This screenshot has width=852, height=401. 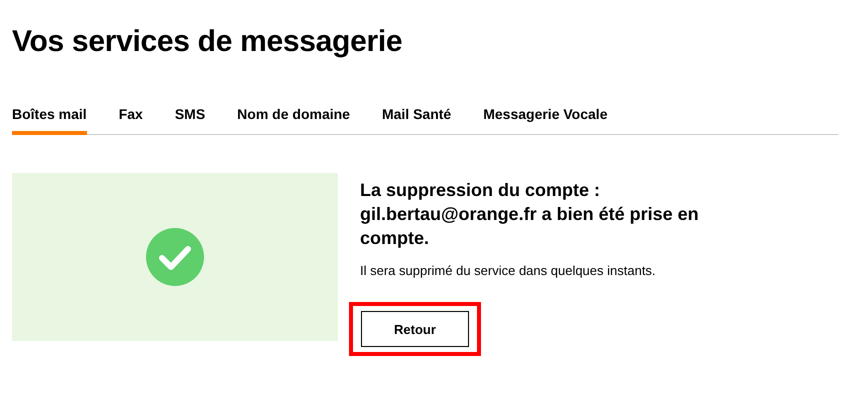 What do you see at coordinates (415, 329) in the screenshot?
I see `back-button: Retour` at bounding box center [415, 329].